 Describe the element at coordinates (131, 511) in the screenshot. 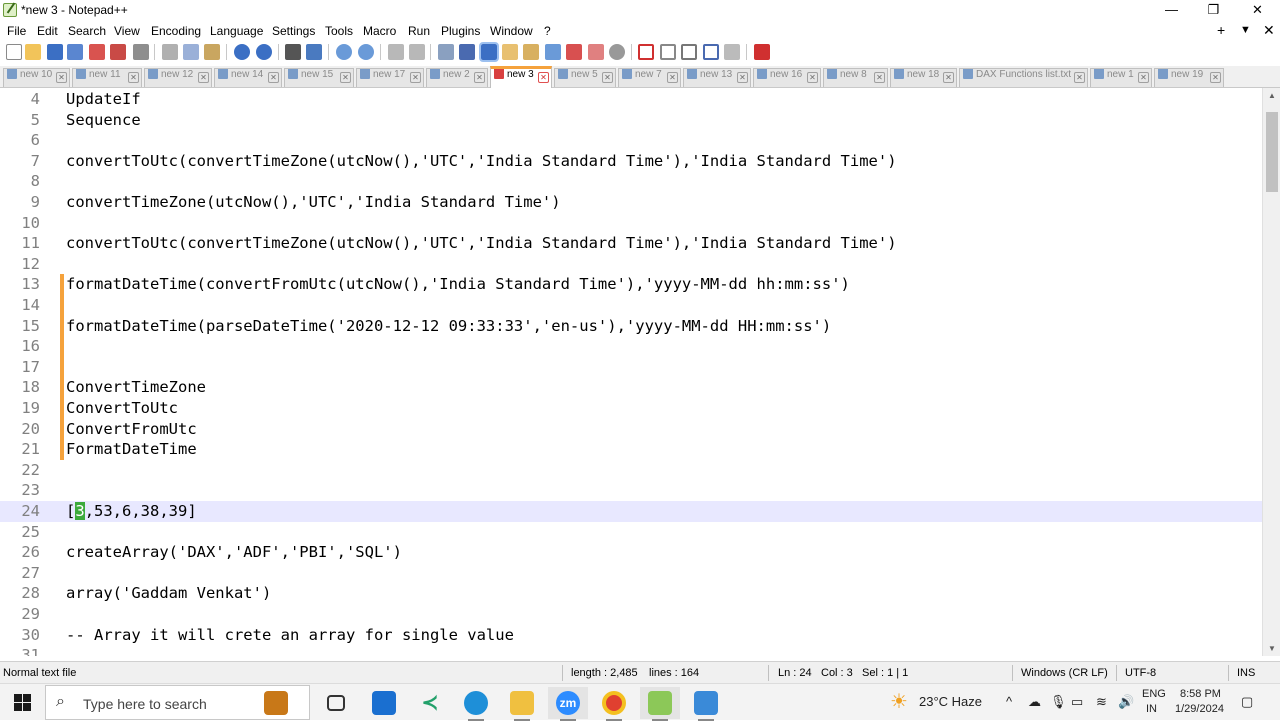

I see `line-text: [3,53,6,38,39]` at that location.